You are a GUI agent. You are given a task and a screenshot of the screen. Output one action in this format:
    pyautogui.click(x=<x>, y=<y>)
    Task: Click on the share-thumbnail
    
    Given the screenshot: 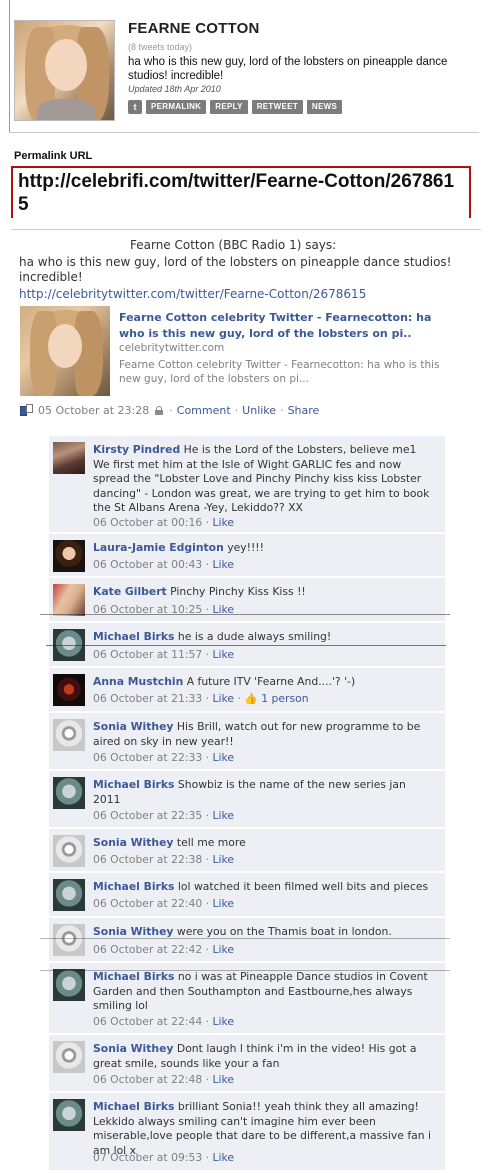 What is the action you would take?
    pyautogui.click(x=65, y=351)
    